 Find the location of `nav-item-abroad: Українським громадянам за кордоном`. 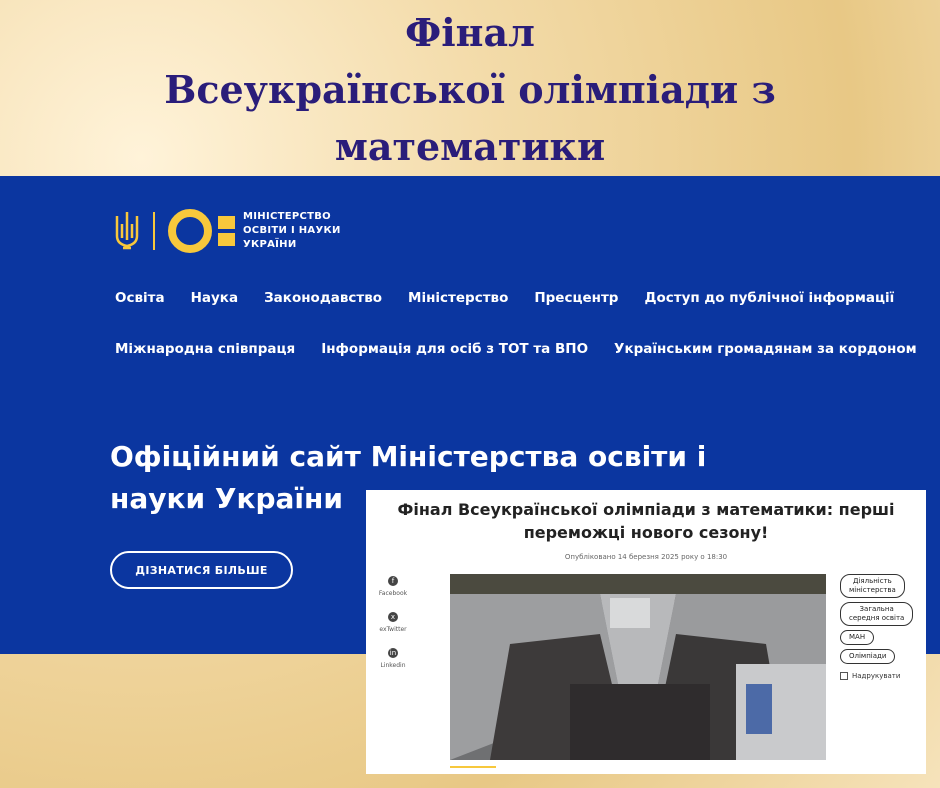

nav-item-abroad: Українським громадянам за кордоном is located at coordinates (765, 349).